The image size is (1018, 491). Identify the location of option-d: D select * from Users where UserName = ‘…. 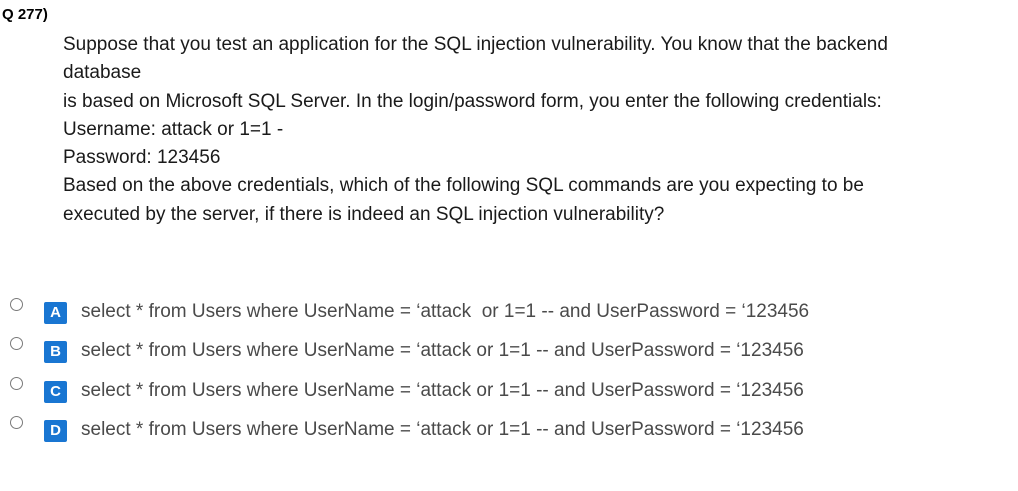
(500, 428).